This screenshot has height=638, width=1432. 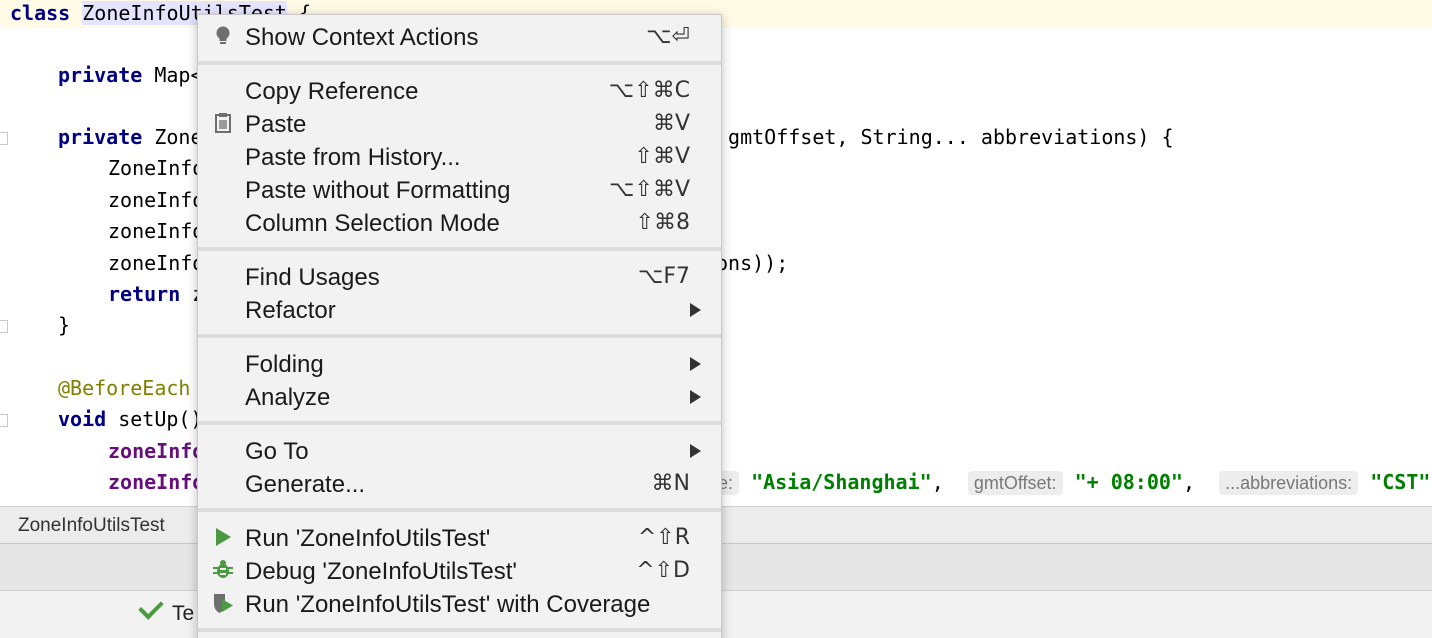 What do you see at coordinates (459, 90) in the screenshot?
I see `menu-item-copy-reference: Copy Reference ⌥⇧⌘C` at bounding box center [459, 90].